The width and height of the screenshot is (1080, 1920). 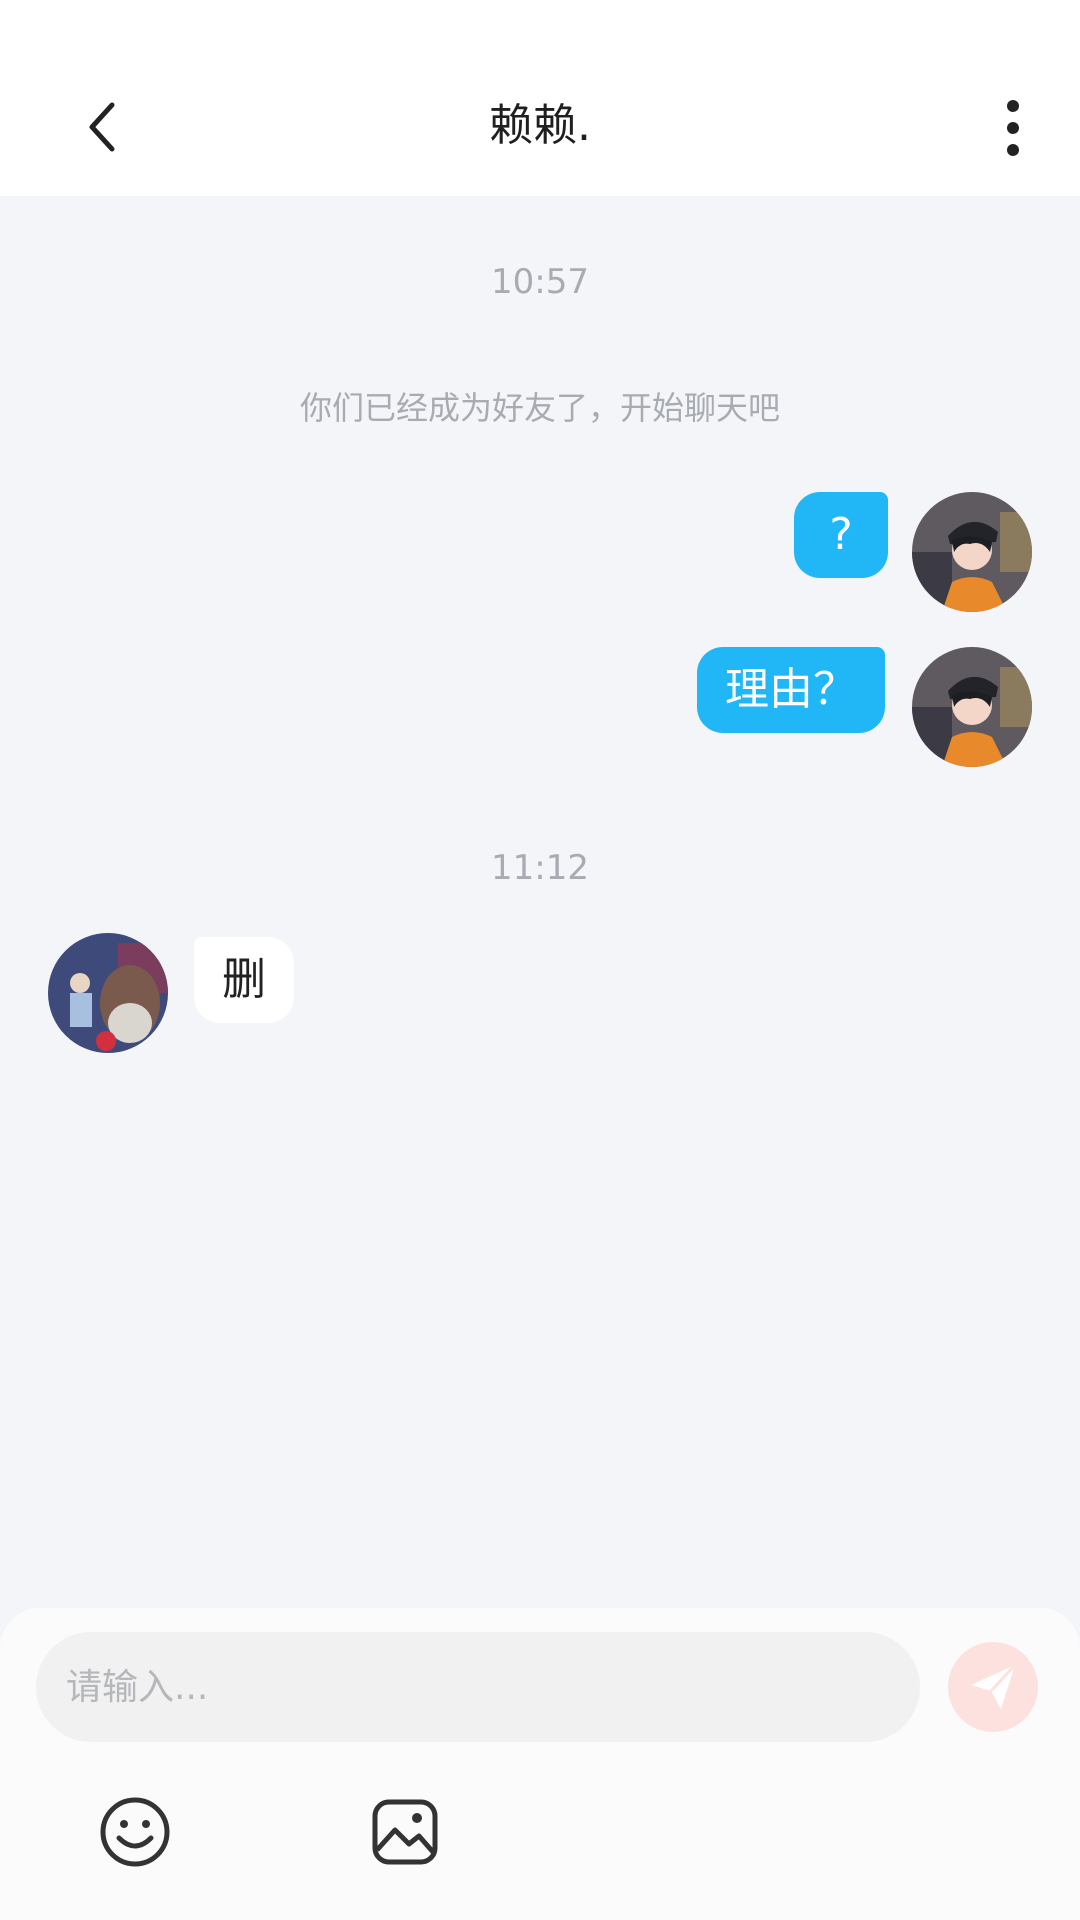 I want to click on system-message: 你们已经成为好友了，开始聊天吧, so click(x=539, y=408).